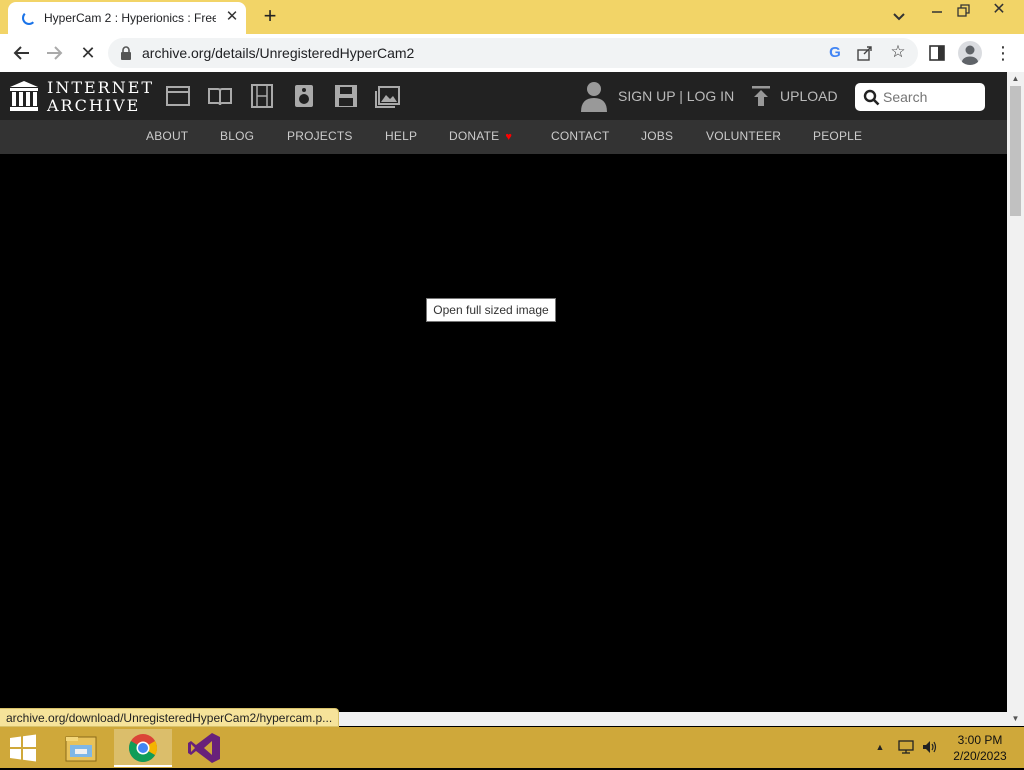 Image resolution: width=1024 pixels, height=770 pixels. Describe the element at coordinates (1015, 78) in the screenshot. I see `scroll-up-arrow-icon: ▲` at that location.